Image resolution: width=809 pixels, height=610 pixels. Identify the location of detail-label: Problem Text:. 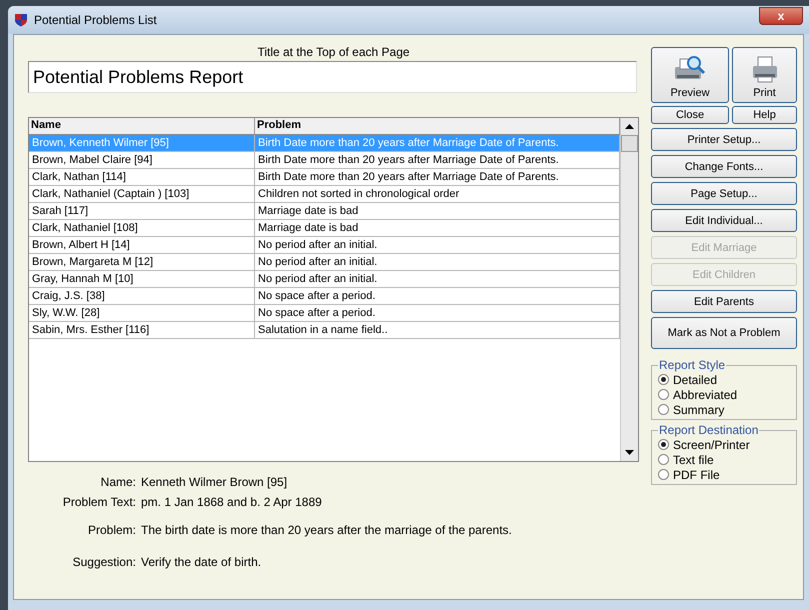
(99, 502).